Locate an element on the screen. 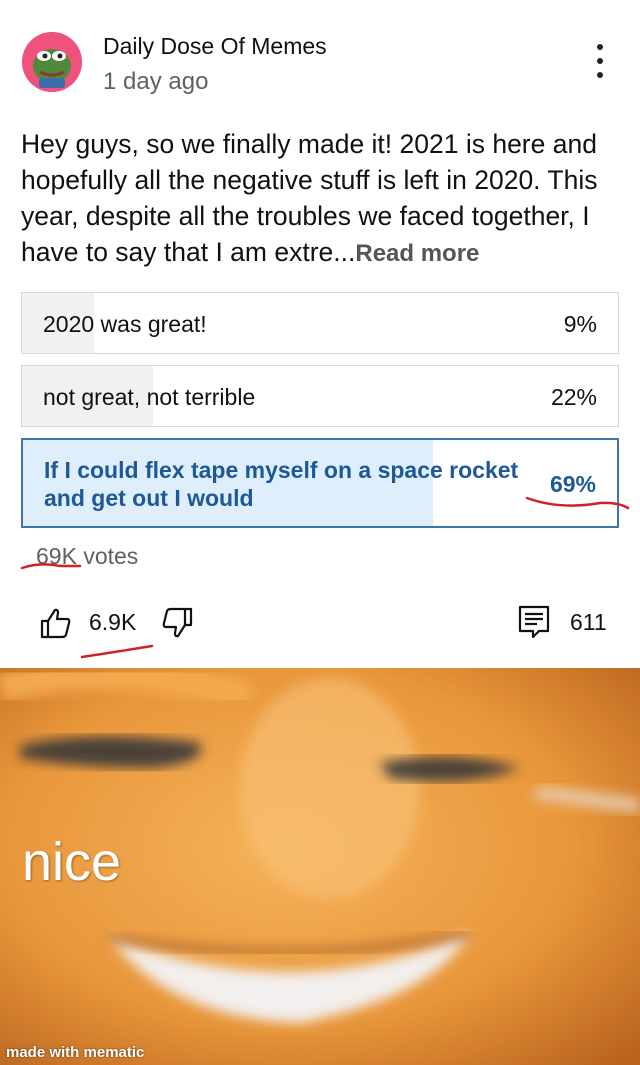 Image resolution: width=640 pixels, height=1065 pixels. mematic-watermark: made with mematic is located at coordinates (75, 1052).